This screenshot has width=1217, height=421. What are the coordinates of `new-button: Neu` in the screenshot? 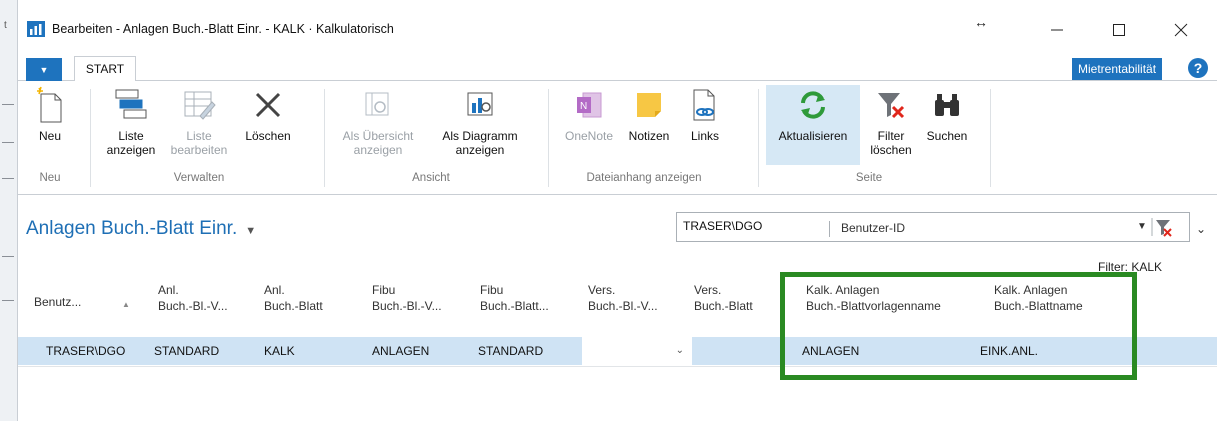 It's located at (50, 114).